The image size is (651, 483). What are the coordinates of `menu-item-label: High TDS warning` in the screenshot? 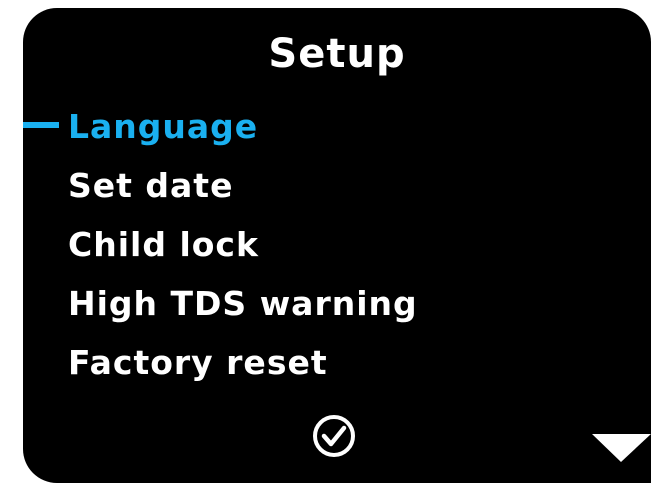 It's located at (243, 303).